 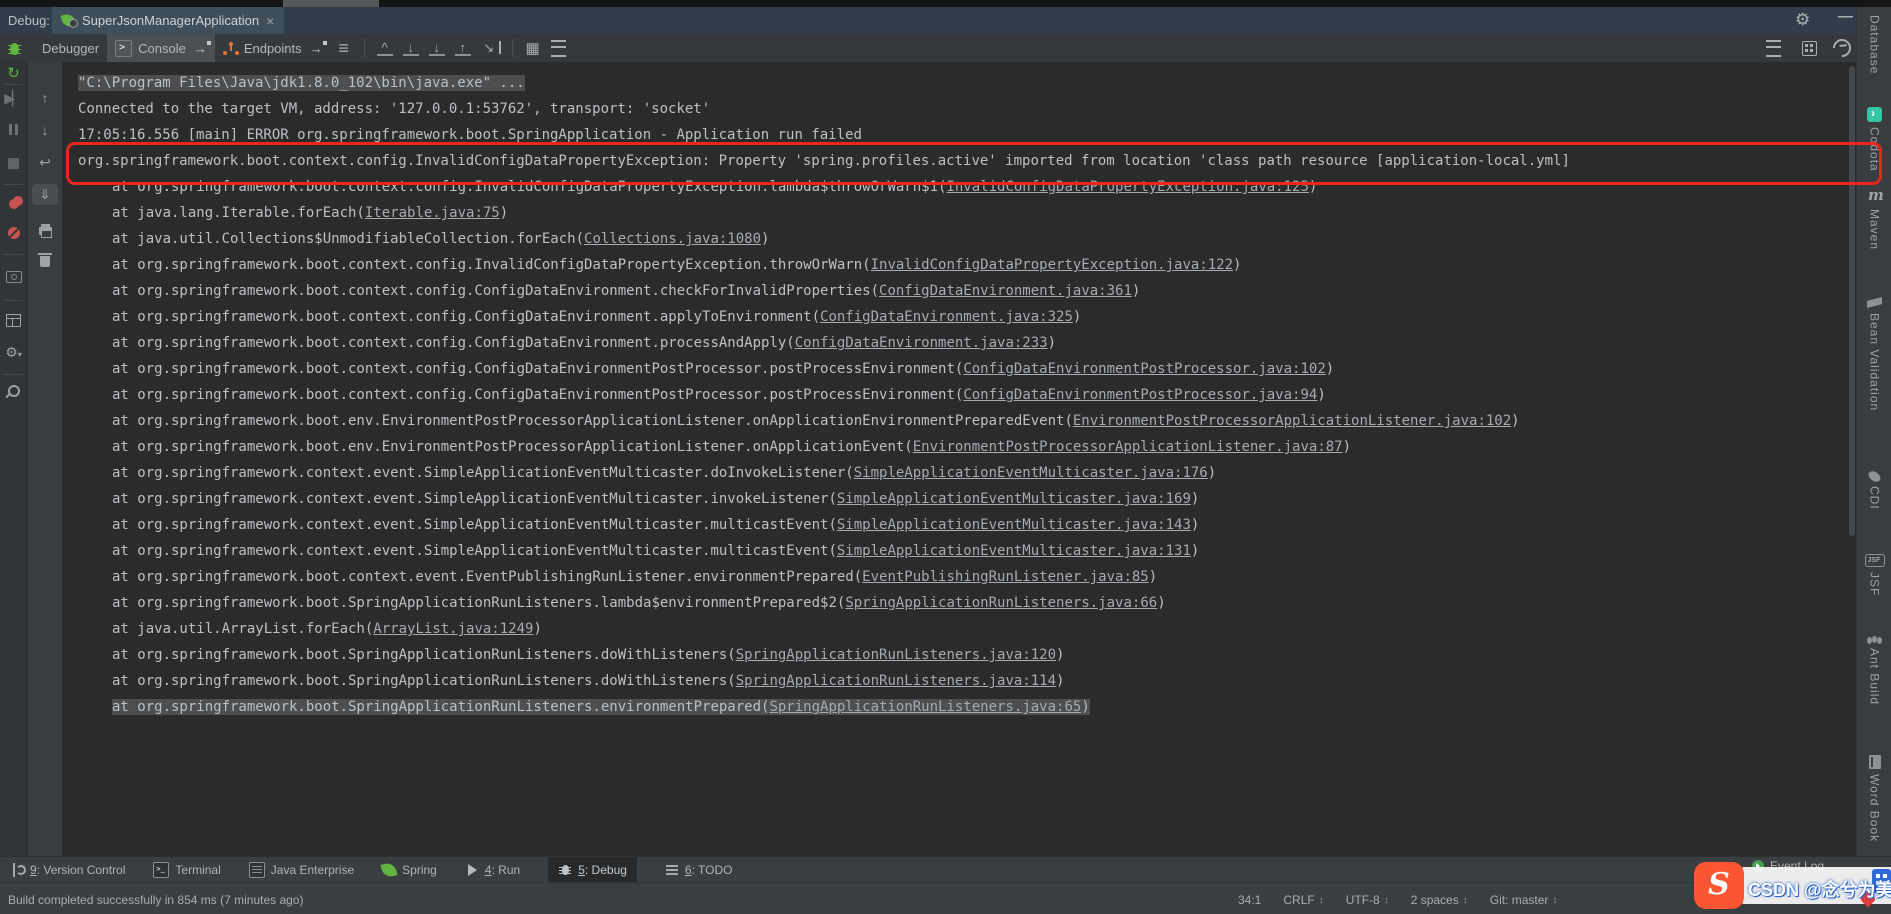 I want to click on bottom-item-spring: Spring, so click(x=408, y=870).